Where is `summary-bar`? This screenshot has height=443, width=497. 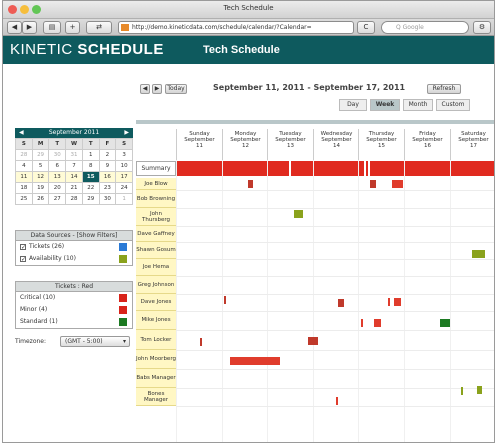 summary-bar is located at coordinates (335, 168).